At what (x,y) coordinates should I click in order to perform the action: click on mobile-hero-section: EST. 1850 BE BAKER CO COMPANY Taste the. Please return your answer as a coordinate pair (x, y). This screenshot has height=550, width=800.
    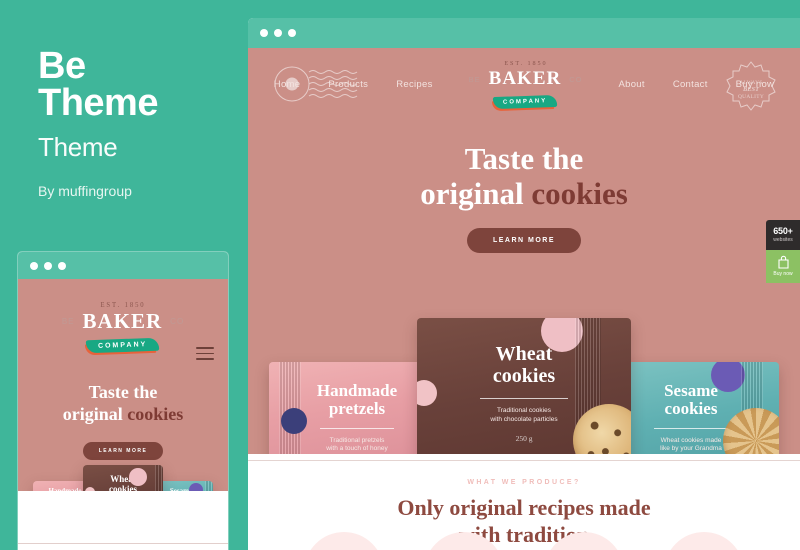
    Looking at the image, I should click on (123, 385).